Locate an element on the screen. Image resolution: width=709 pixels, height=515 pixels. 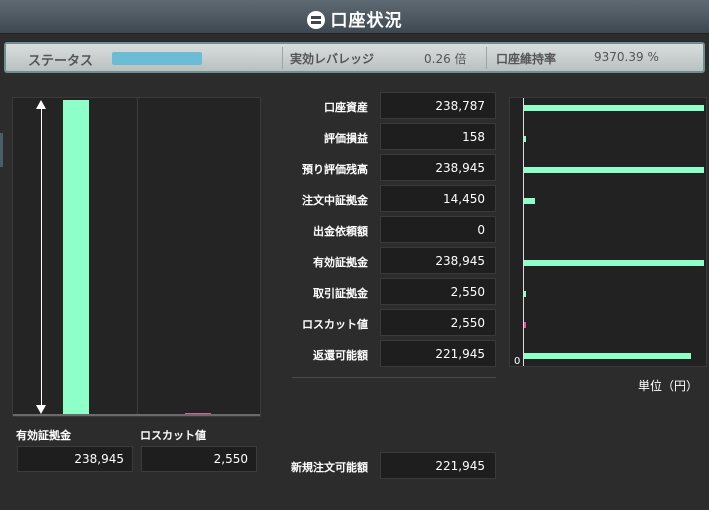
chart-baseline is located at coordinates (136, 415).